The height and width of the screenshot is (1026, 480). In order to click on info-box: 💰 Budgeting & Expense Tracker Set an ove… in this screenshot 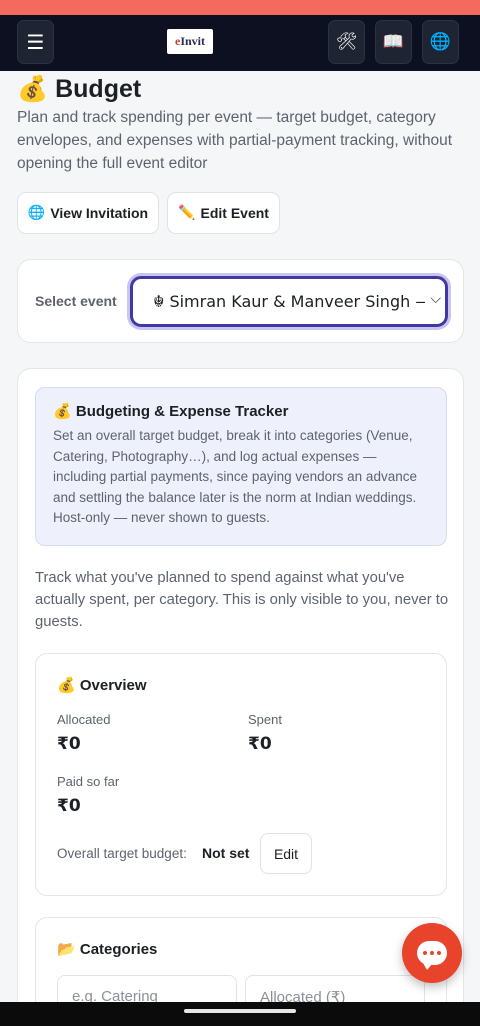, I will do `click(241, 466)`.